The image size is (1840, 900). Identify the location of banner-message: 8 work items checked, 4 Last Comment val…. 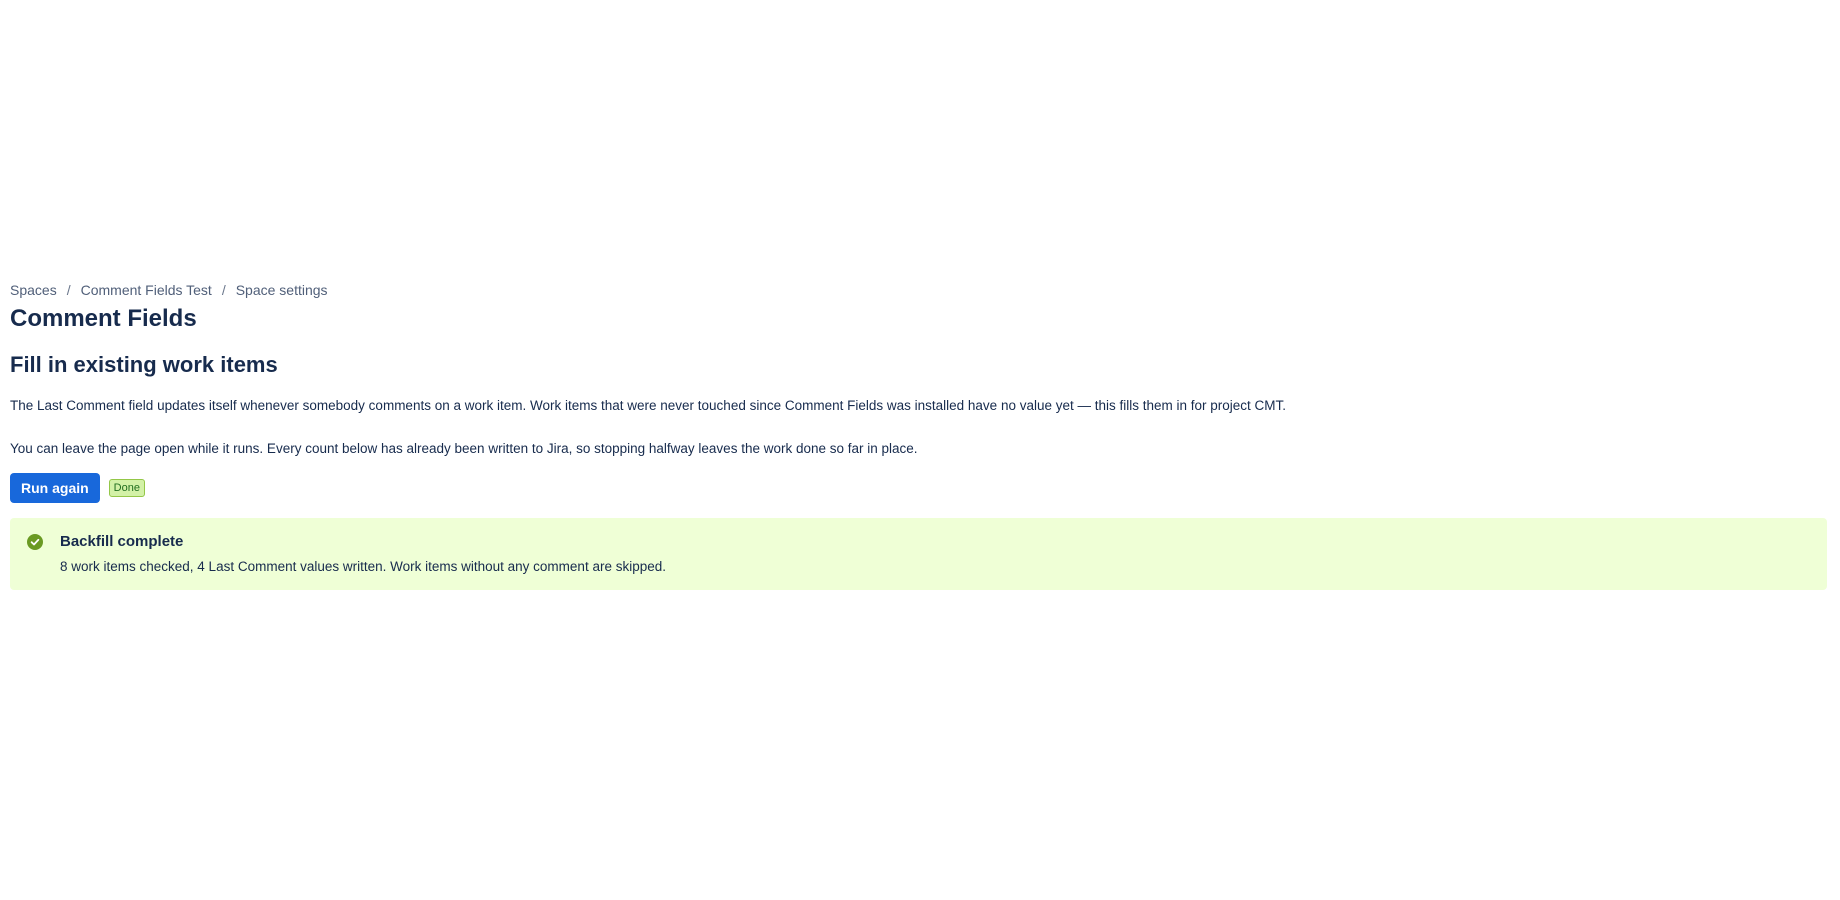
(363, 566).